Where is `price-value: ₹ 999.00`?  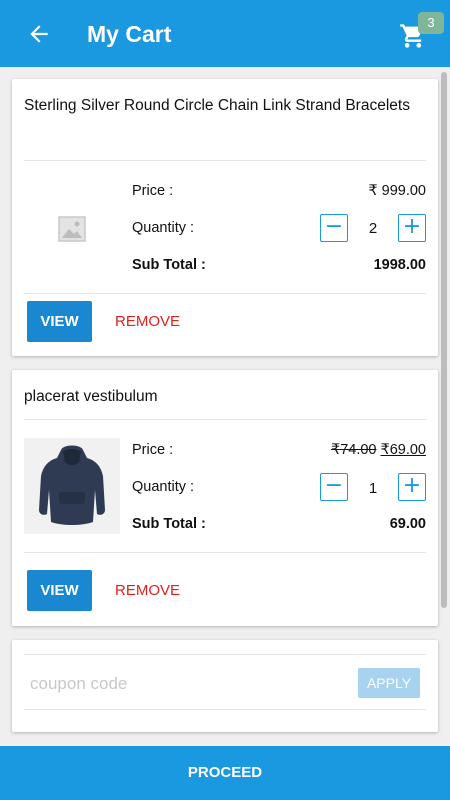
price-value: ₹ 999.00 is located at coordinates (397, 191).